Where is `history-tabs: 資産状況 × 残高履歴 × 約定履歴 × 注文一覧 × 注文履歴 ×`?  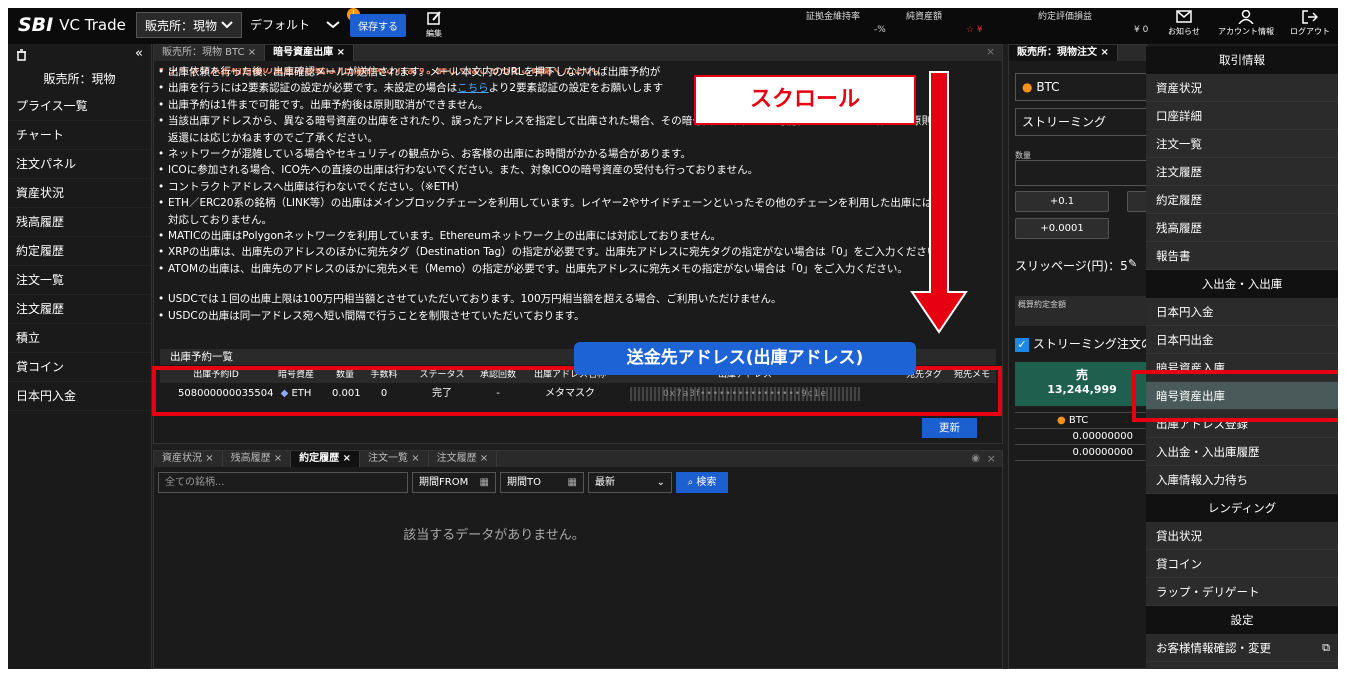 history-tabs: 資産状況 × 残高履歴 × 約定履歴 × 注文一覧 × 注文履歴 × is located at coordinates (578, 459).